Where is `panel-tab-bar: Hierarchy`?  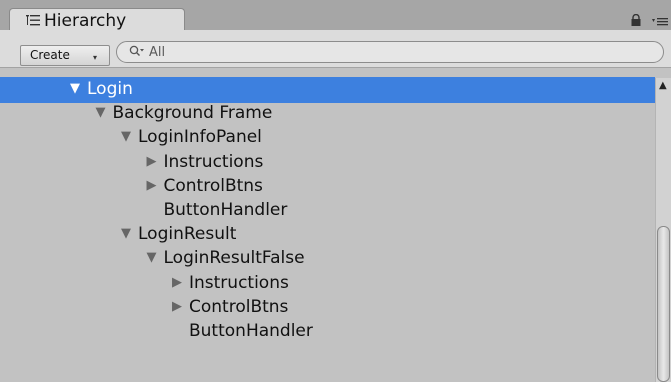
panel-tab-bar: Hierarchy is located at coordinates (335, 17).